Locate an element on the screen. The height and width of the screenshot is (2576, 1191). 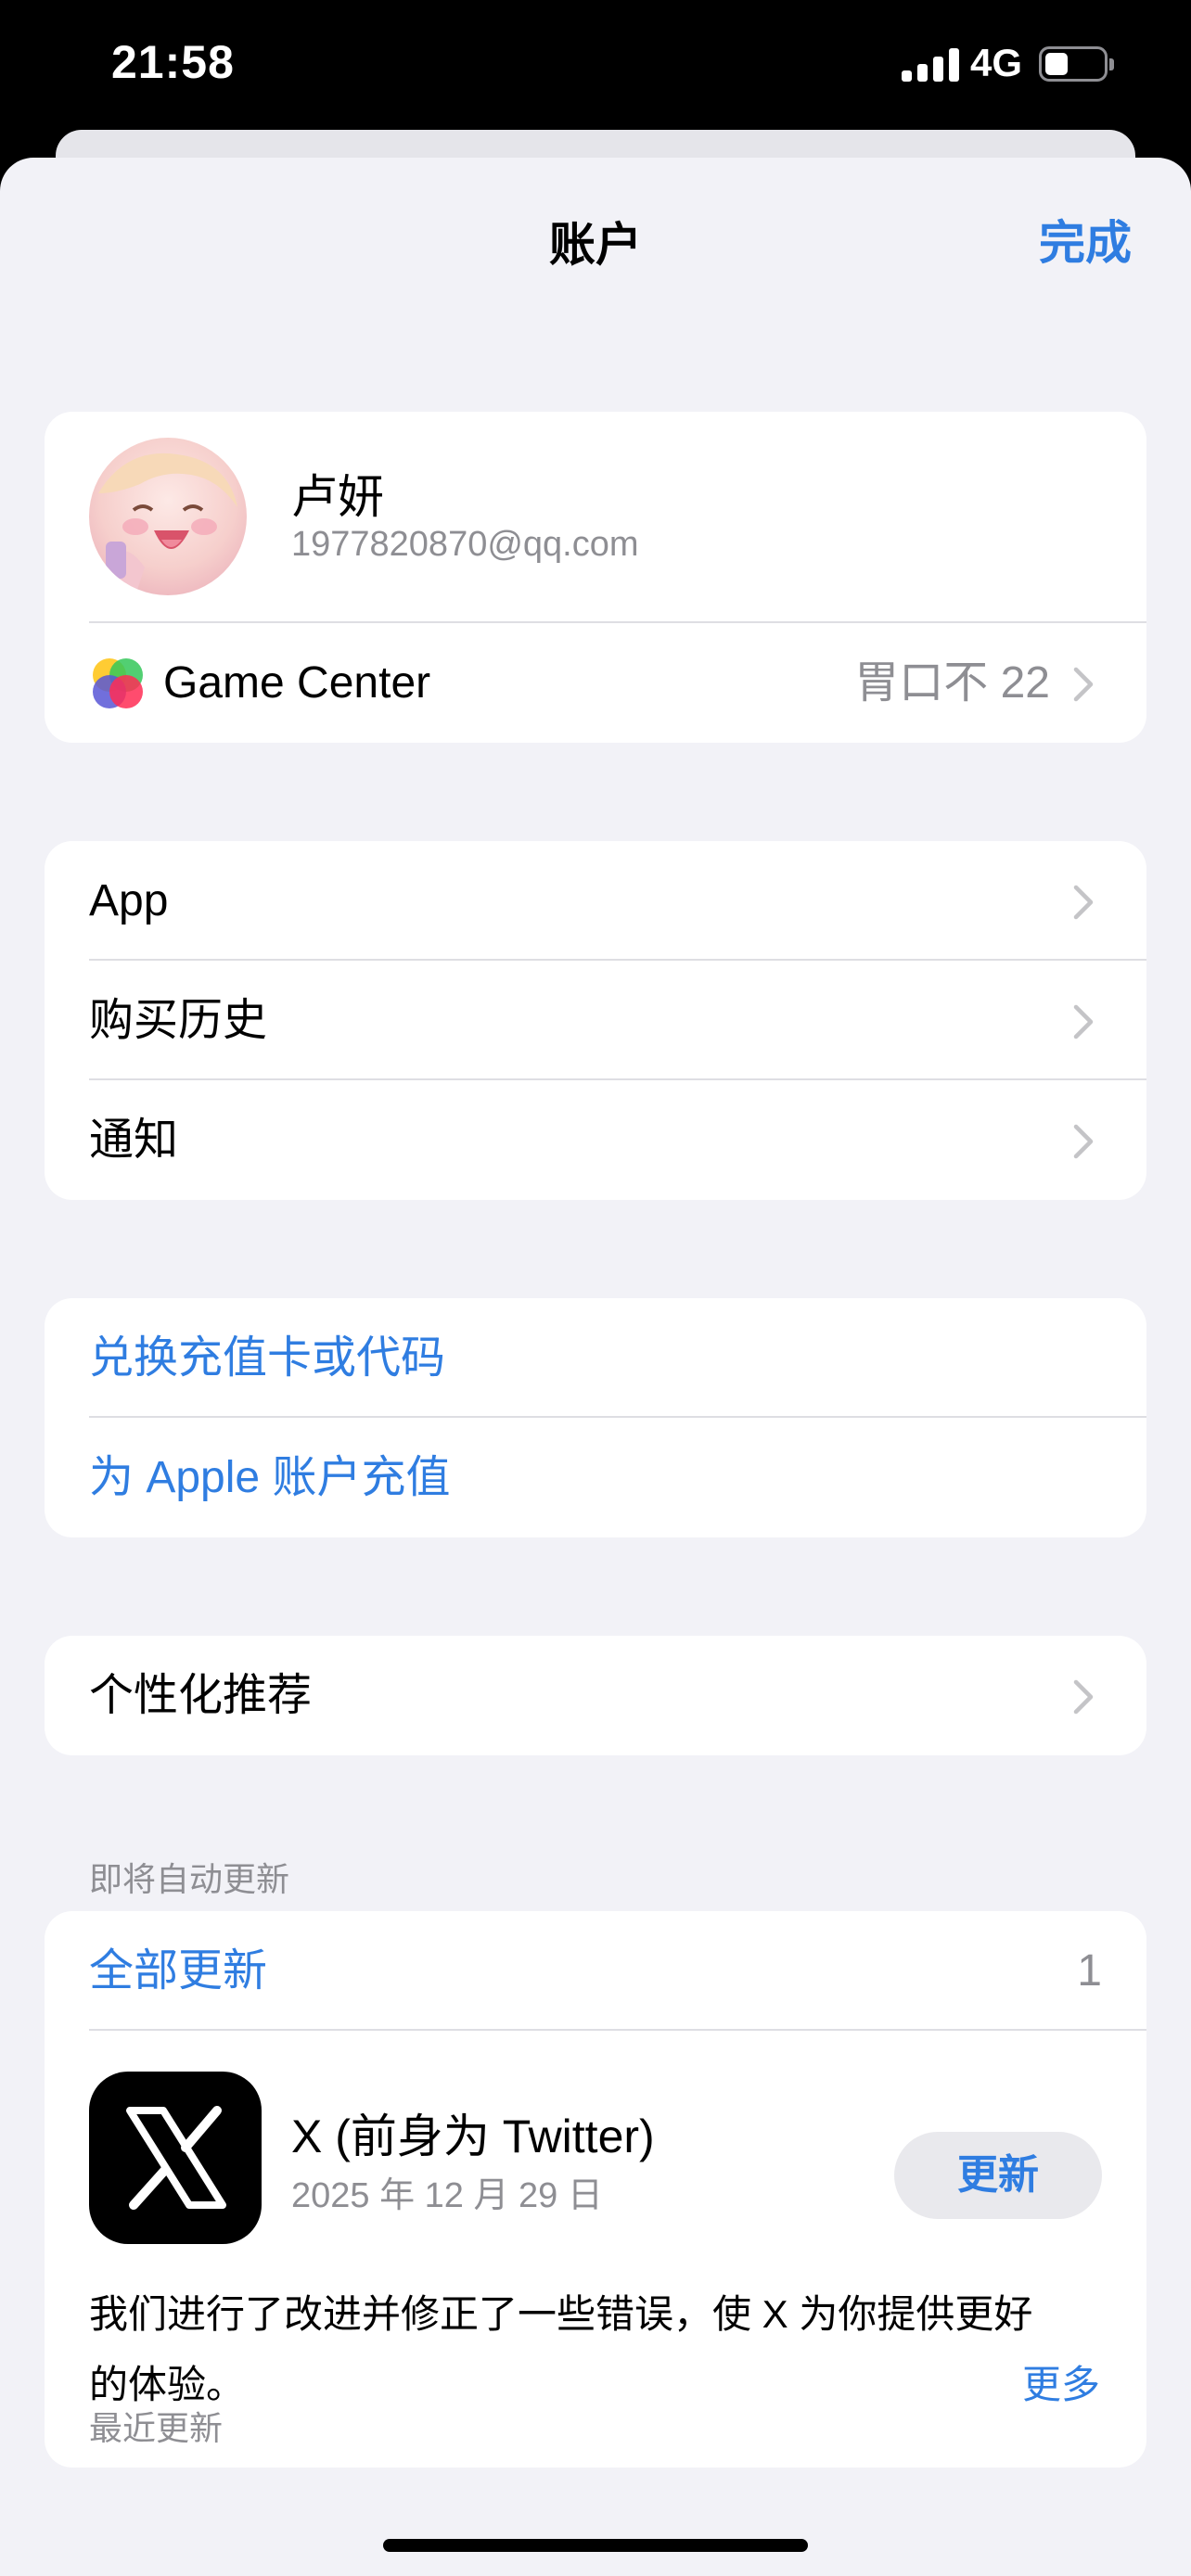
profile-email: 1977820870@qq.com is located at coordinates (465, 545).